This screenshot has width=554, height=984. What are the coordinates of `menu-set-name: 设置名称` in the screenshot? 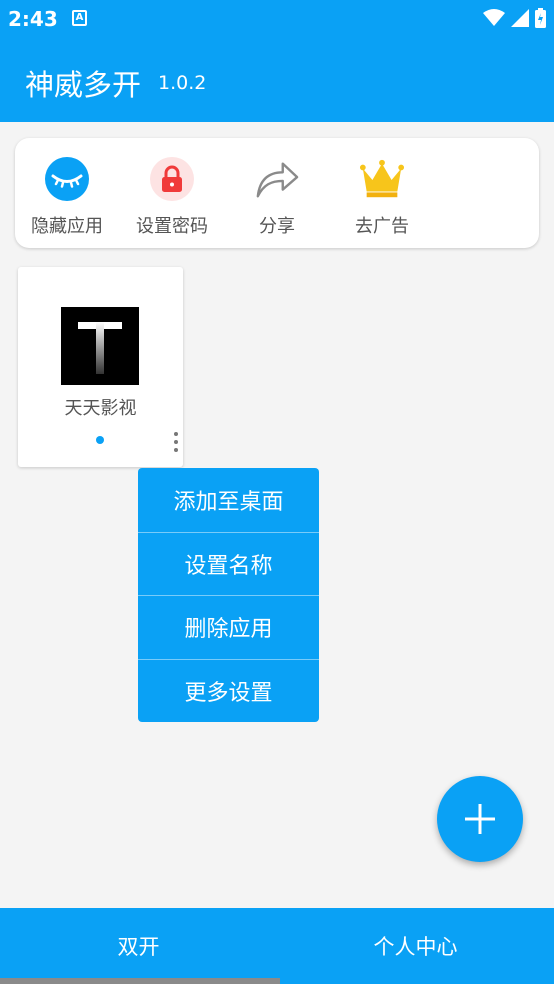 It's located at (228, 563).